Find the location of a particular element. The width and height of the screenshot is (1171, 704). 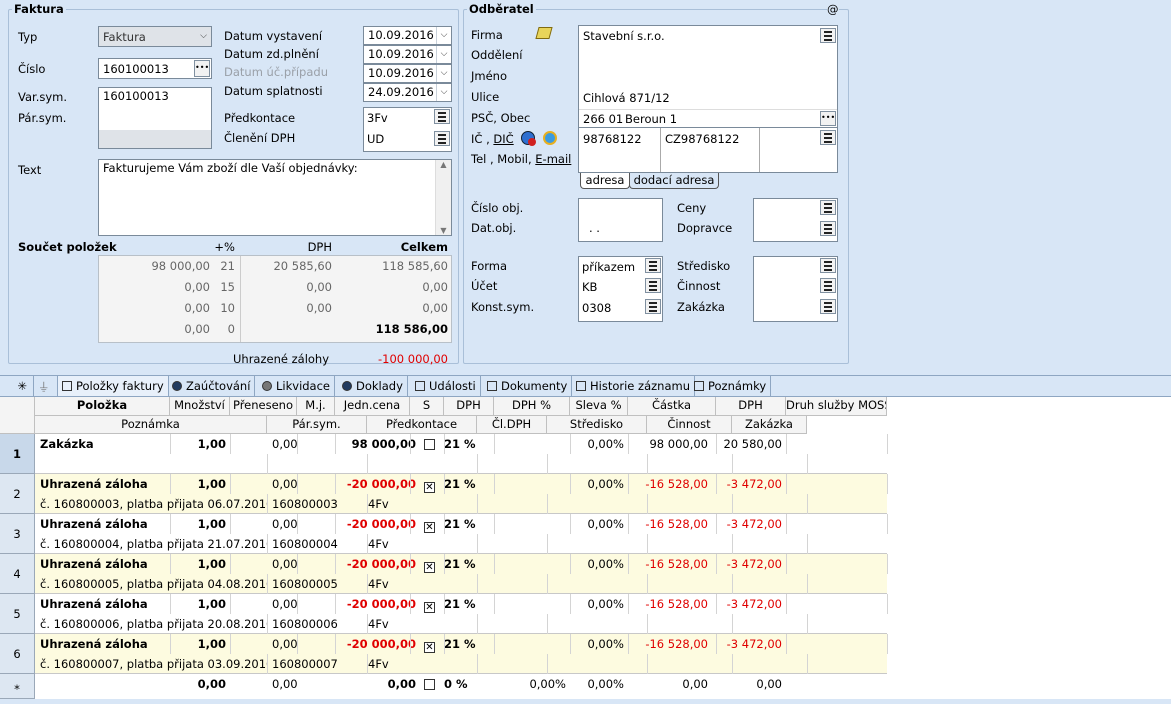

column-header: Druh služby MOSS is located at coordinates (836, 406).